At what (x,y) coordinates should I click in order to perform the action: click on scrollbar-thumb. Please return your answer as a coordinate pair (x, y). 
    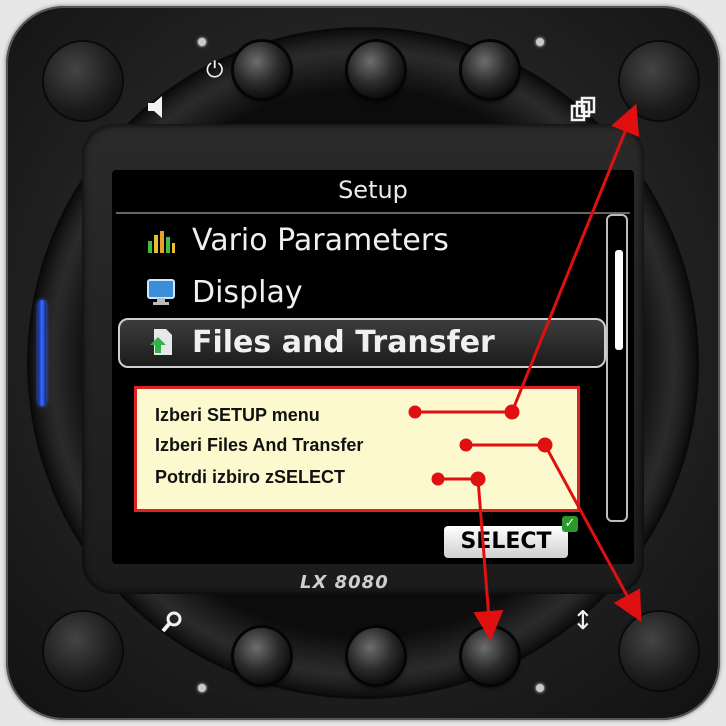
    Looking at the image, I should click on (619, 300).